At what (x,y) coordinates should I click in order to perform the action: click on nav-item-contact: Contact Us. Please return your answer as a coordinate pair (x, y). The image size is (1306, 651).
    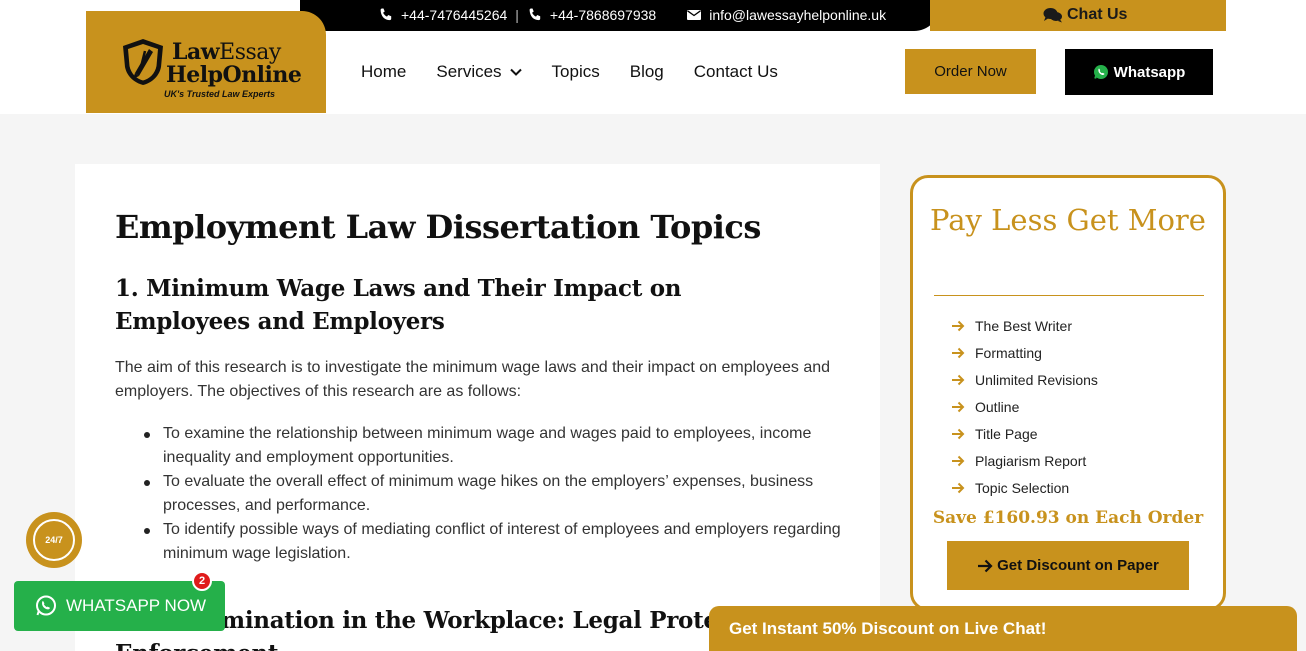
    Looking at the image, I should click on (736, 72).